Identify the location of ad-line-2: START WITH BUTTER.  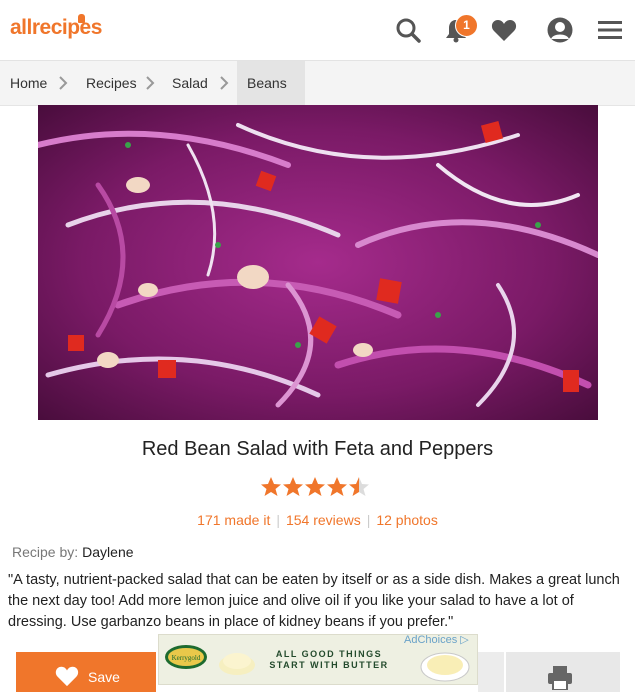
(329, 665).